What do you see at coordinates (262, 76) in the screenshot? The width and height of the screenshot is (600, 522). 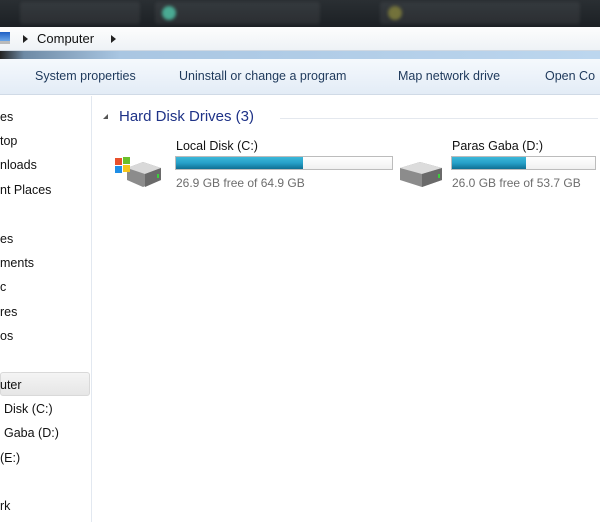 I see `uninstall-program-button: Uninstall or change a program` at bounding box center [262, 76].